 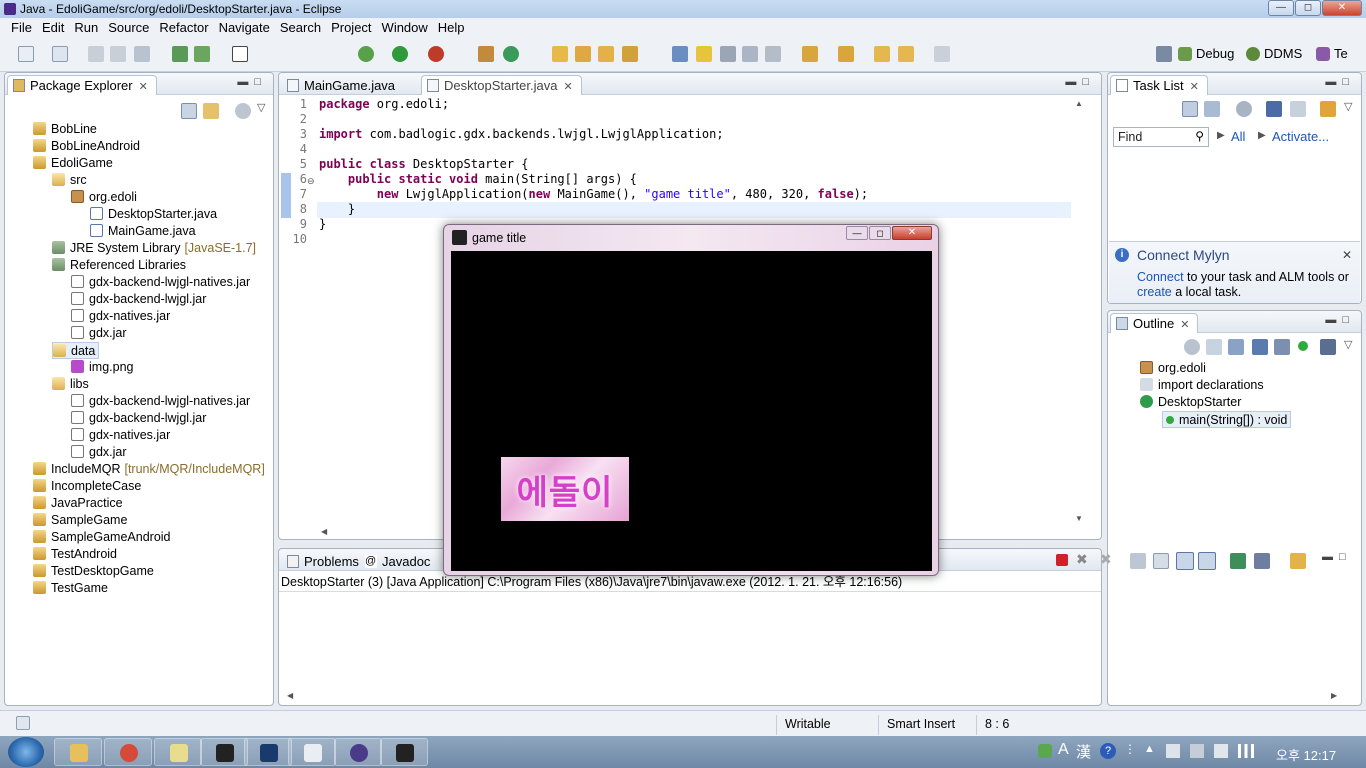 What do you see at coordinates (704, 54) in the screenshot?
I see `highlight-icon` at bounding box center [704, 54].